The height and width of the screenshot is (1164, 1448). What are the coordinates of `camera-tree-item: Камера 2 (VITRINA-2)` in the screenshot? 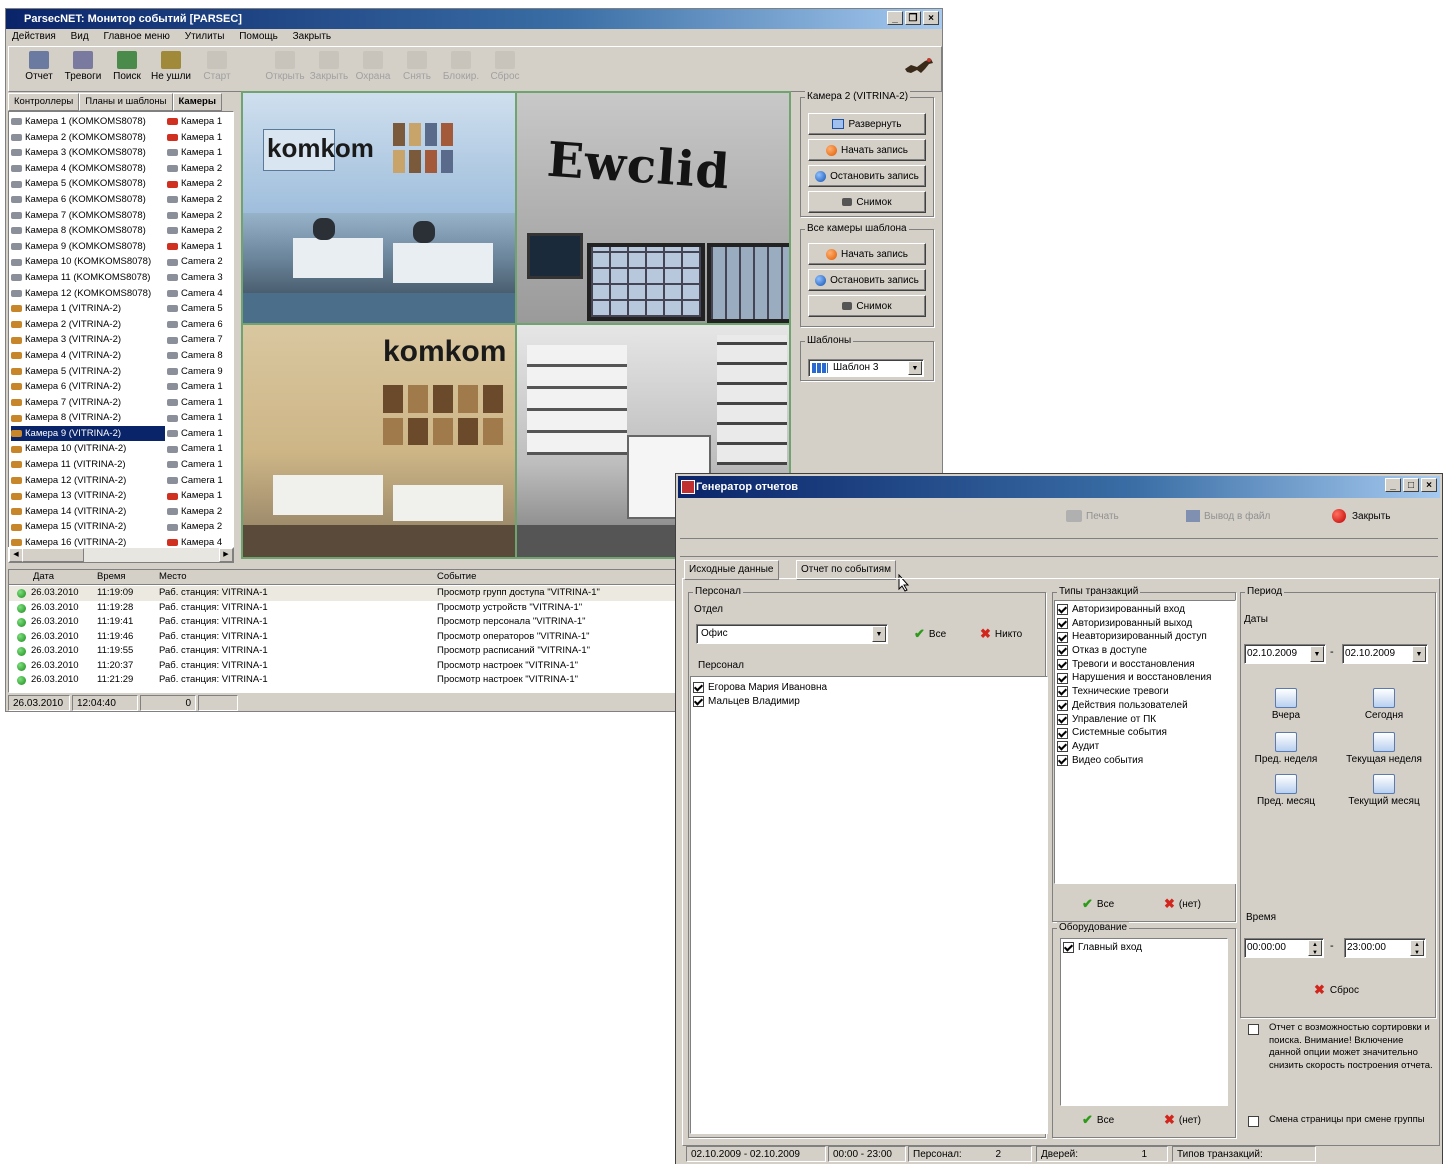 It's located at (88, 325).